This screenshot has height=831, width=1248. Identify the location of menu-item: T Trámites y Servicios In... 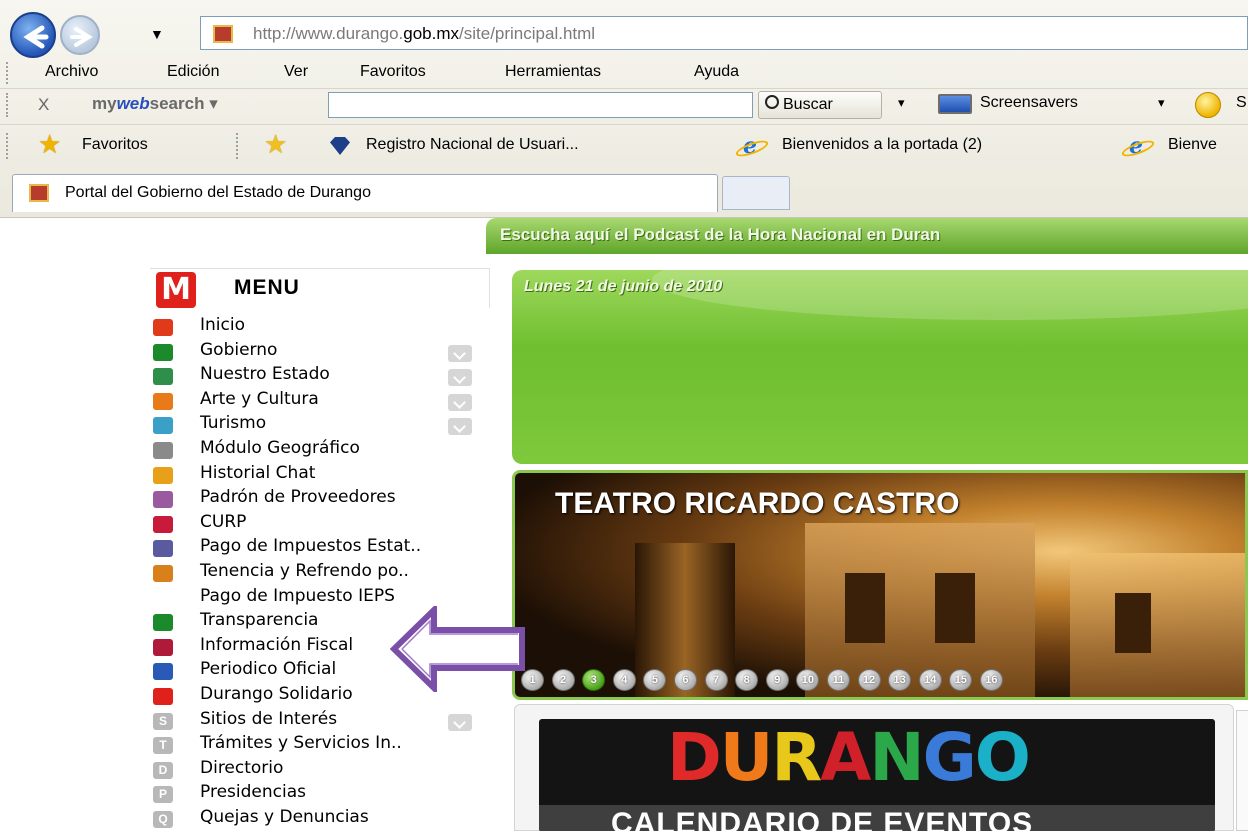
(320, 744).